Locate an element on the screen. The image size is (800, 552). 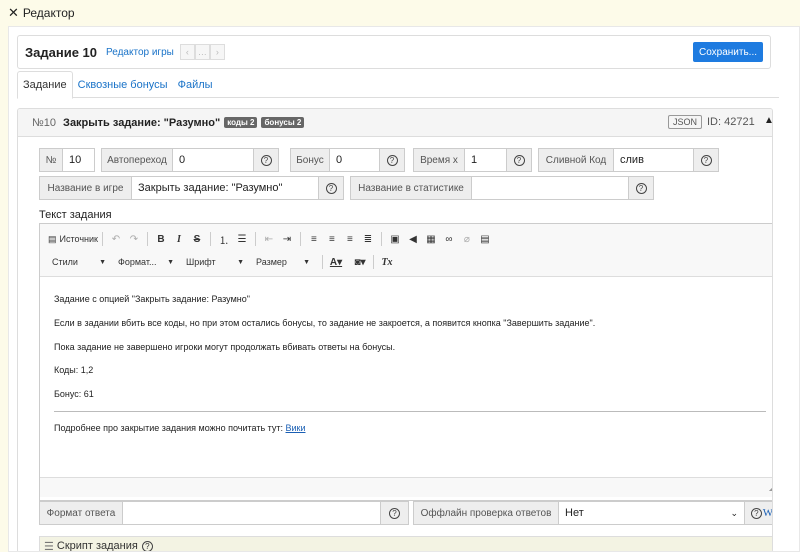
game-editor-link: Редактор игры is located at coordinates (140, 52).